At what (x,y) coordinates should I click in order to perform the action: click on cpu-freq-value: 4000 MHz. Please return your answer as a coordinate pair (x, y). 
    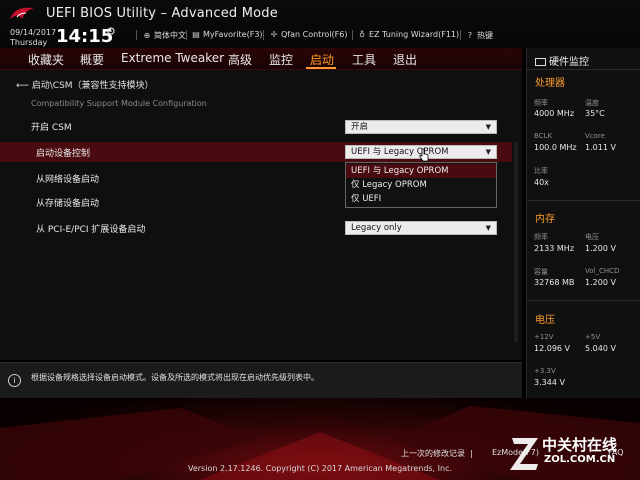
    Looking at the image, I should click on (554, 113).